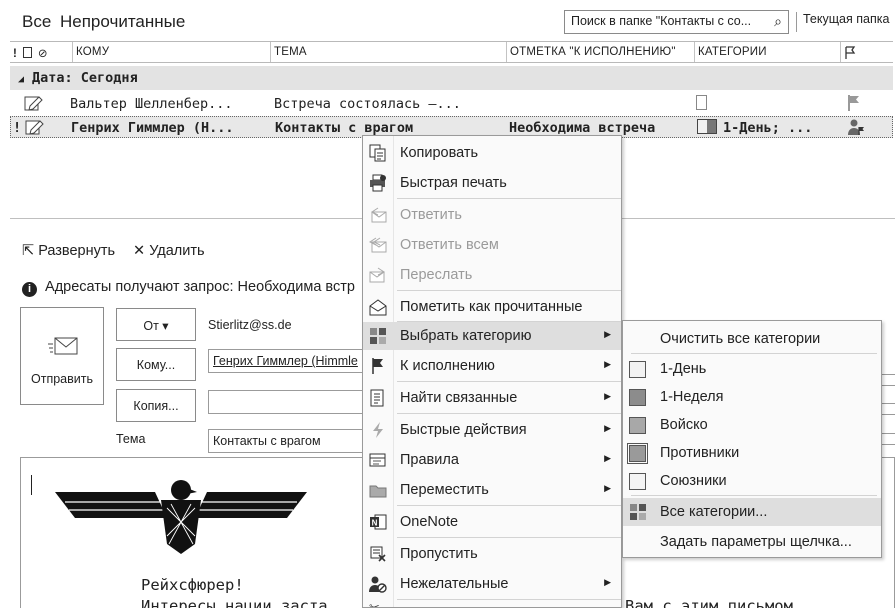  What do you see at coordinates (131, 439) in the screenshot?
I see `subject-label: Тема` at bounding box center [131, 439].